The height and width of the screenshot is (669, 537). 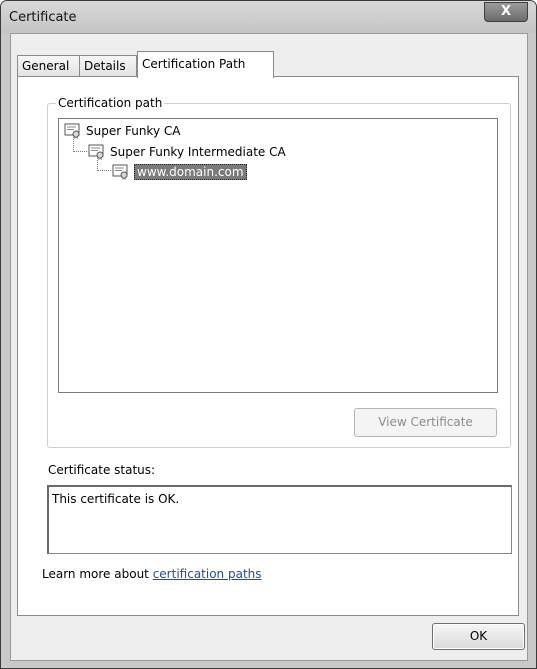 I want to click on tab-general-label: General, so click(x=46, y=66).